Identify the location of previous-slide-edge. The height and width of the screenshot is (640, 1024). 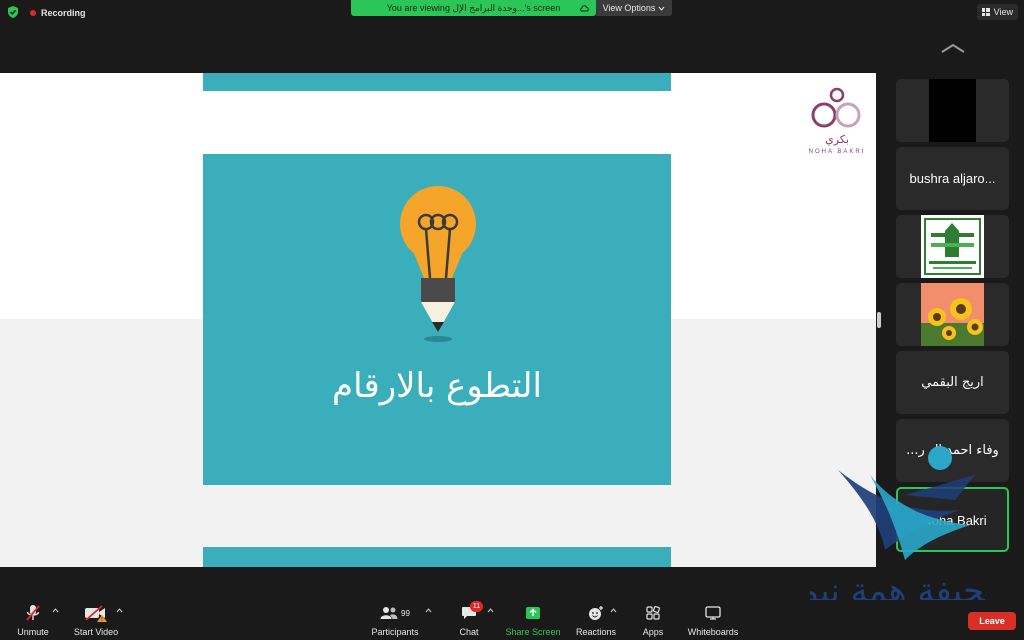
(437, 82).